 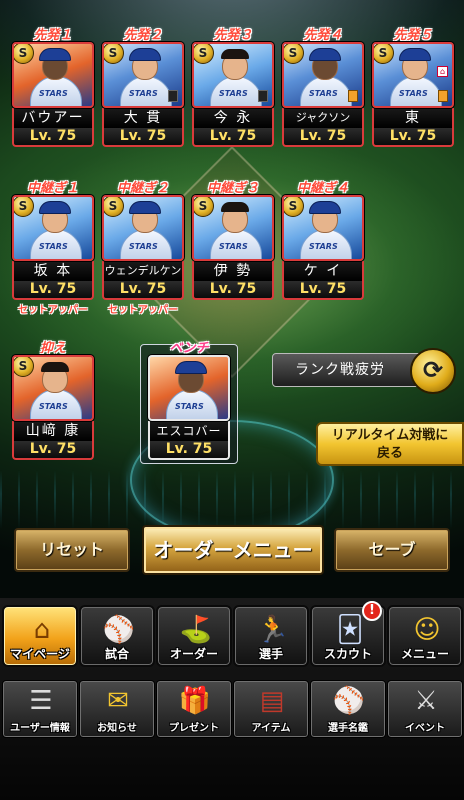 I want to click on starter-slot-5: 先発５ S ⌂ 東 Lv. 75, so click(x=413, y=87).